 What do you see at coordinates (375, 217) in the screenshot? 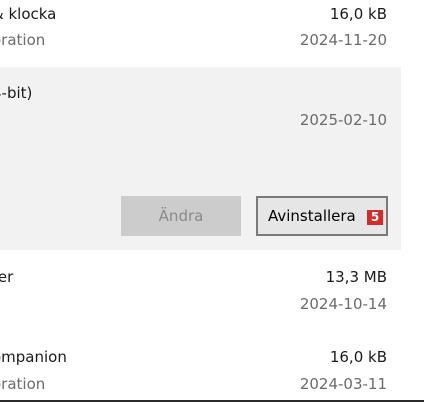
I see `uninstall-badge: 5` at bounding box center [375, 217].